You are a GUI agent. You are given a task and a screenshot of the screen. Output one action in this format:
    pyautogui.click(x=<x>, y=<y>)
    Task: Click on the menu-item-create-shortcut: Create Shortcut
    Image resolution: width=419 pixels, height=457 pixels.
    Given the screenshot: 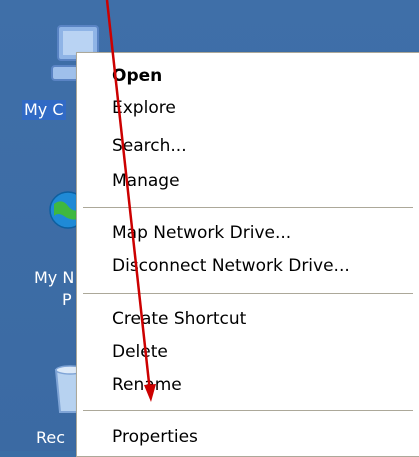 What is the action you would take?
    pyautogui.click(x=248, y=319)
    